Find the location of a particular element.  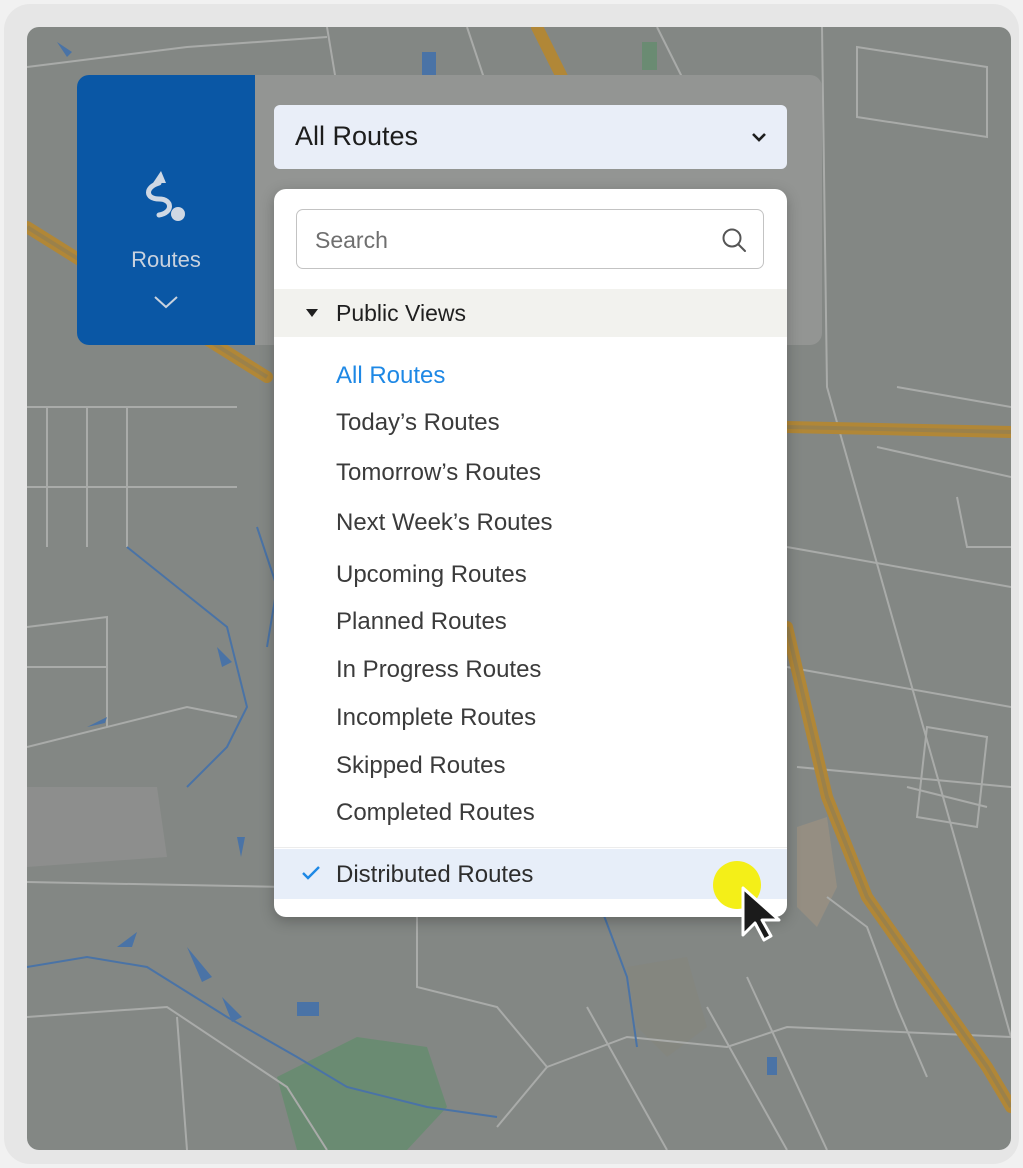

routes-tab-label: Routes is located at coordinates (166, 259).